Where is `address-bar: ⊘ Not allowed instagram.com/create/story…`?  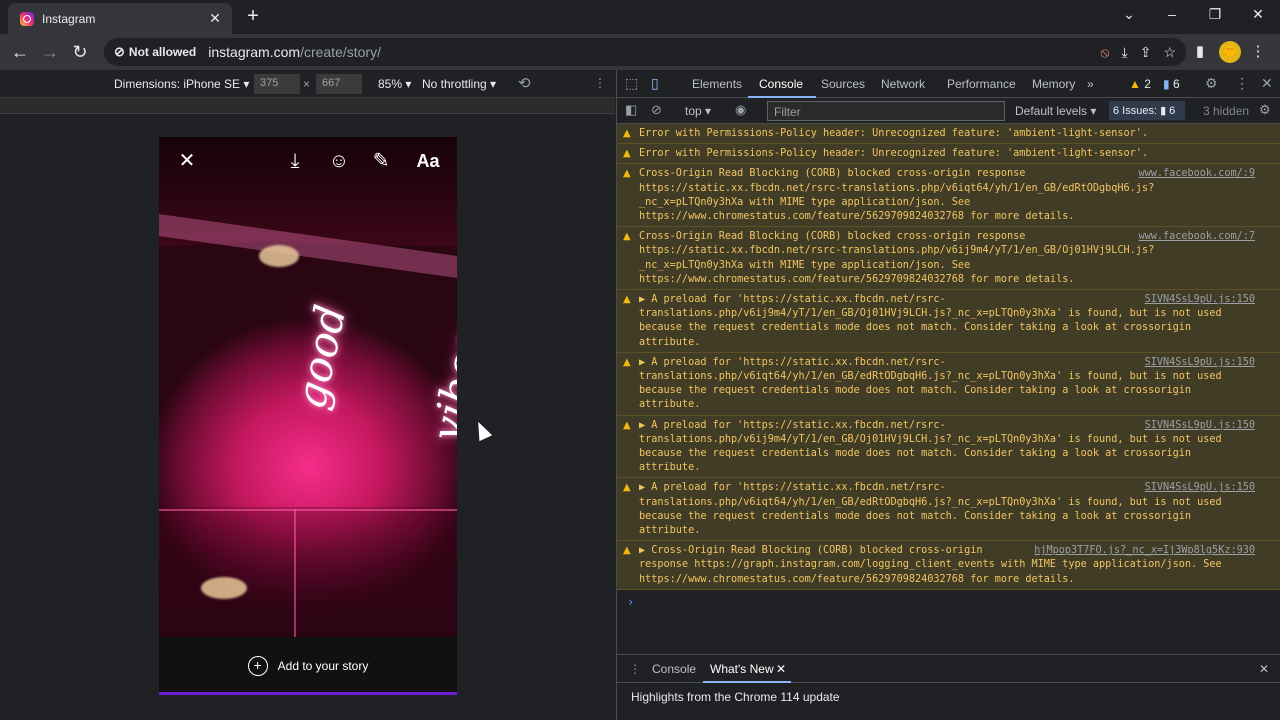
address-bar: ⊘ Not allowed instagram.com/create/story… is located at coordinates (645, 52).